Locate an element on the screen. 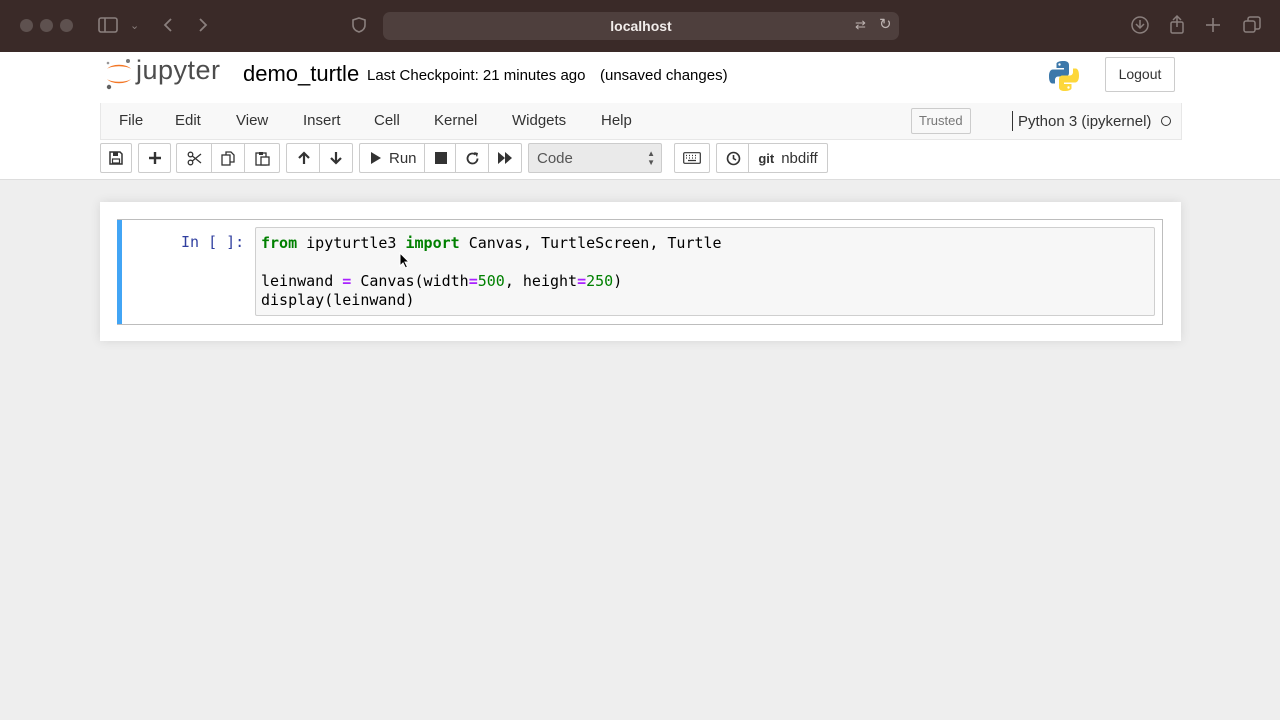  python-logo-icon is located at coordinates (1064, 76).